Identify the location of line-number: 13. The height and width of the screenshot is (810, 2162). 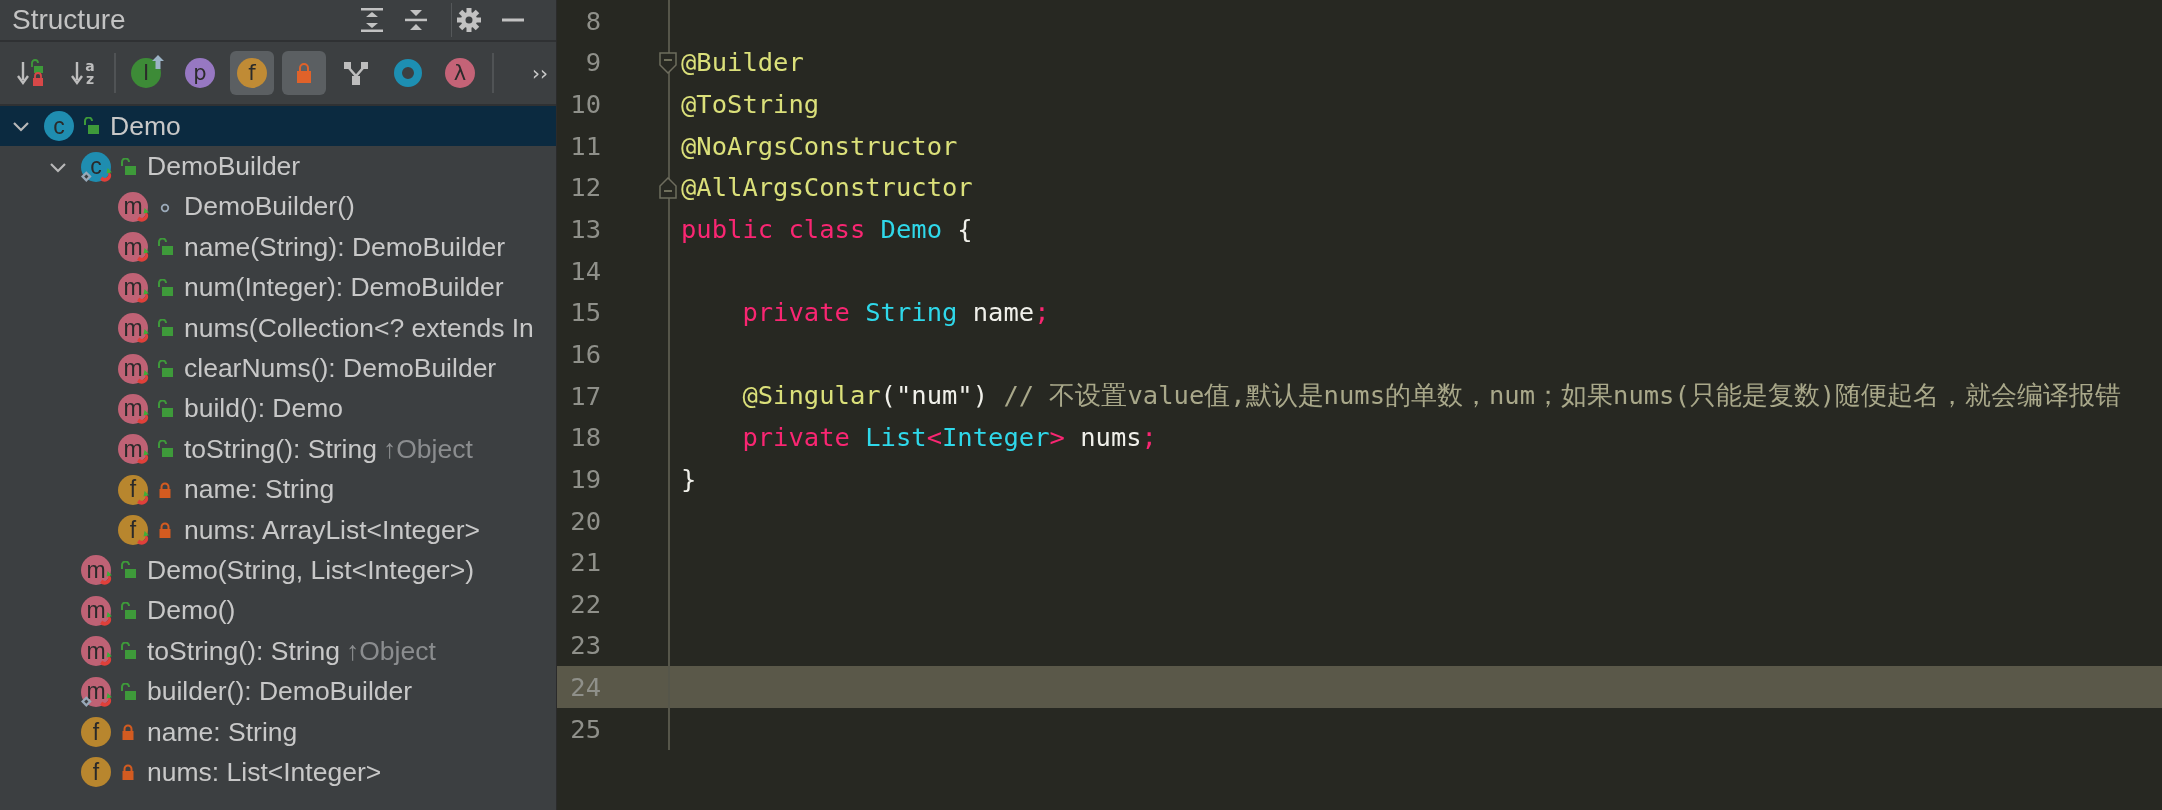
(585, 229).